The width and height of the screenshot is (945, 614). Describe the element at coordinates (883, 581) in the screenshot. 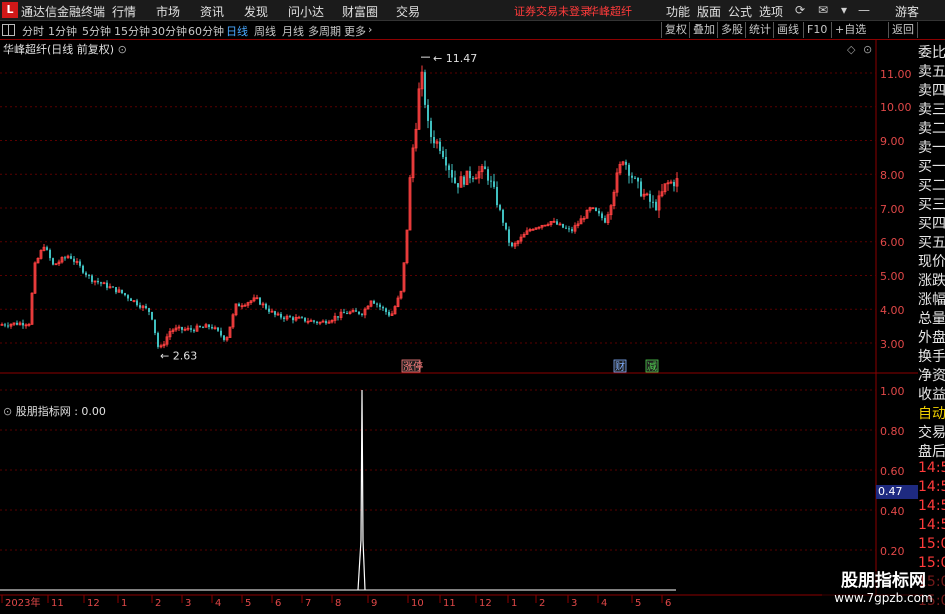

I see `watermark-line1: 股朋指标网` at that location.